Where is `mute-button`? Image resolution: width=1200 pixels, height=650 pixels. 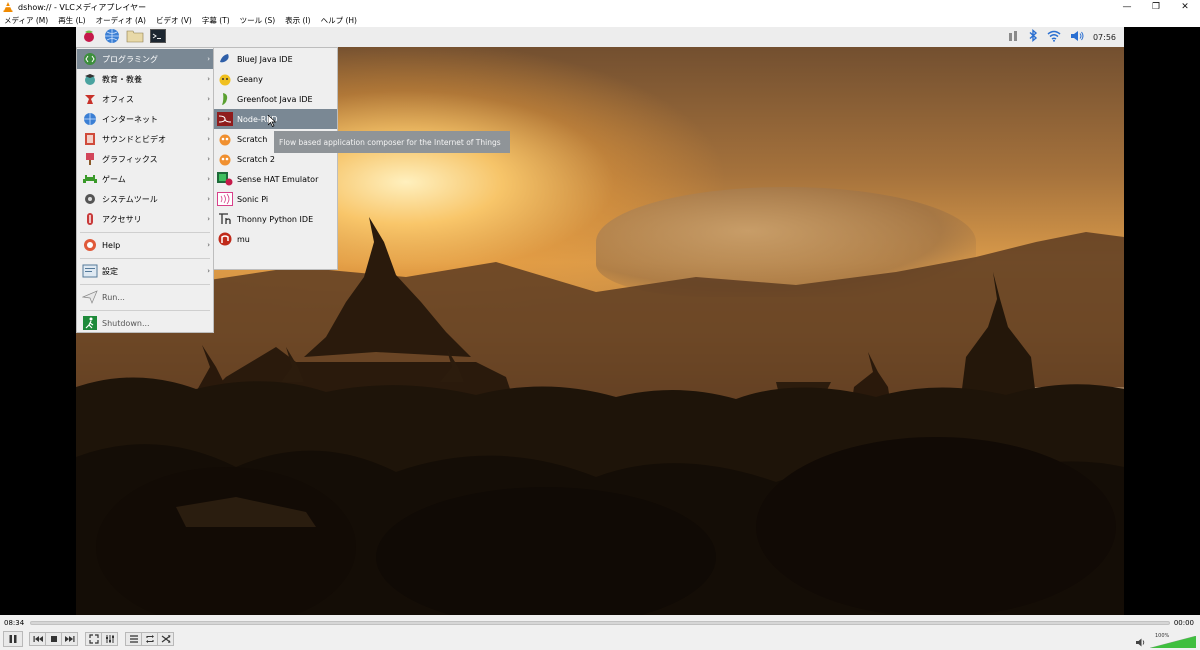
mute-button is located at coordinates (1141, 644).